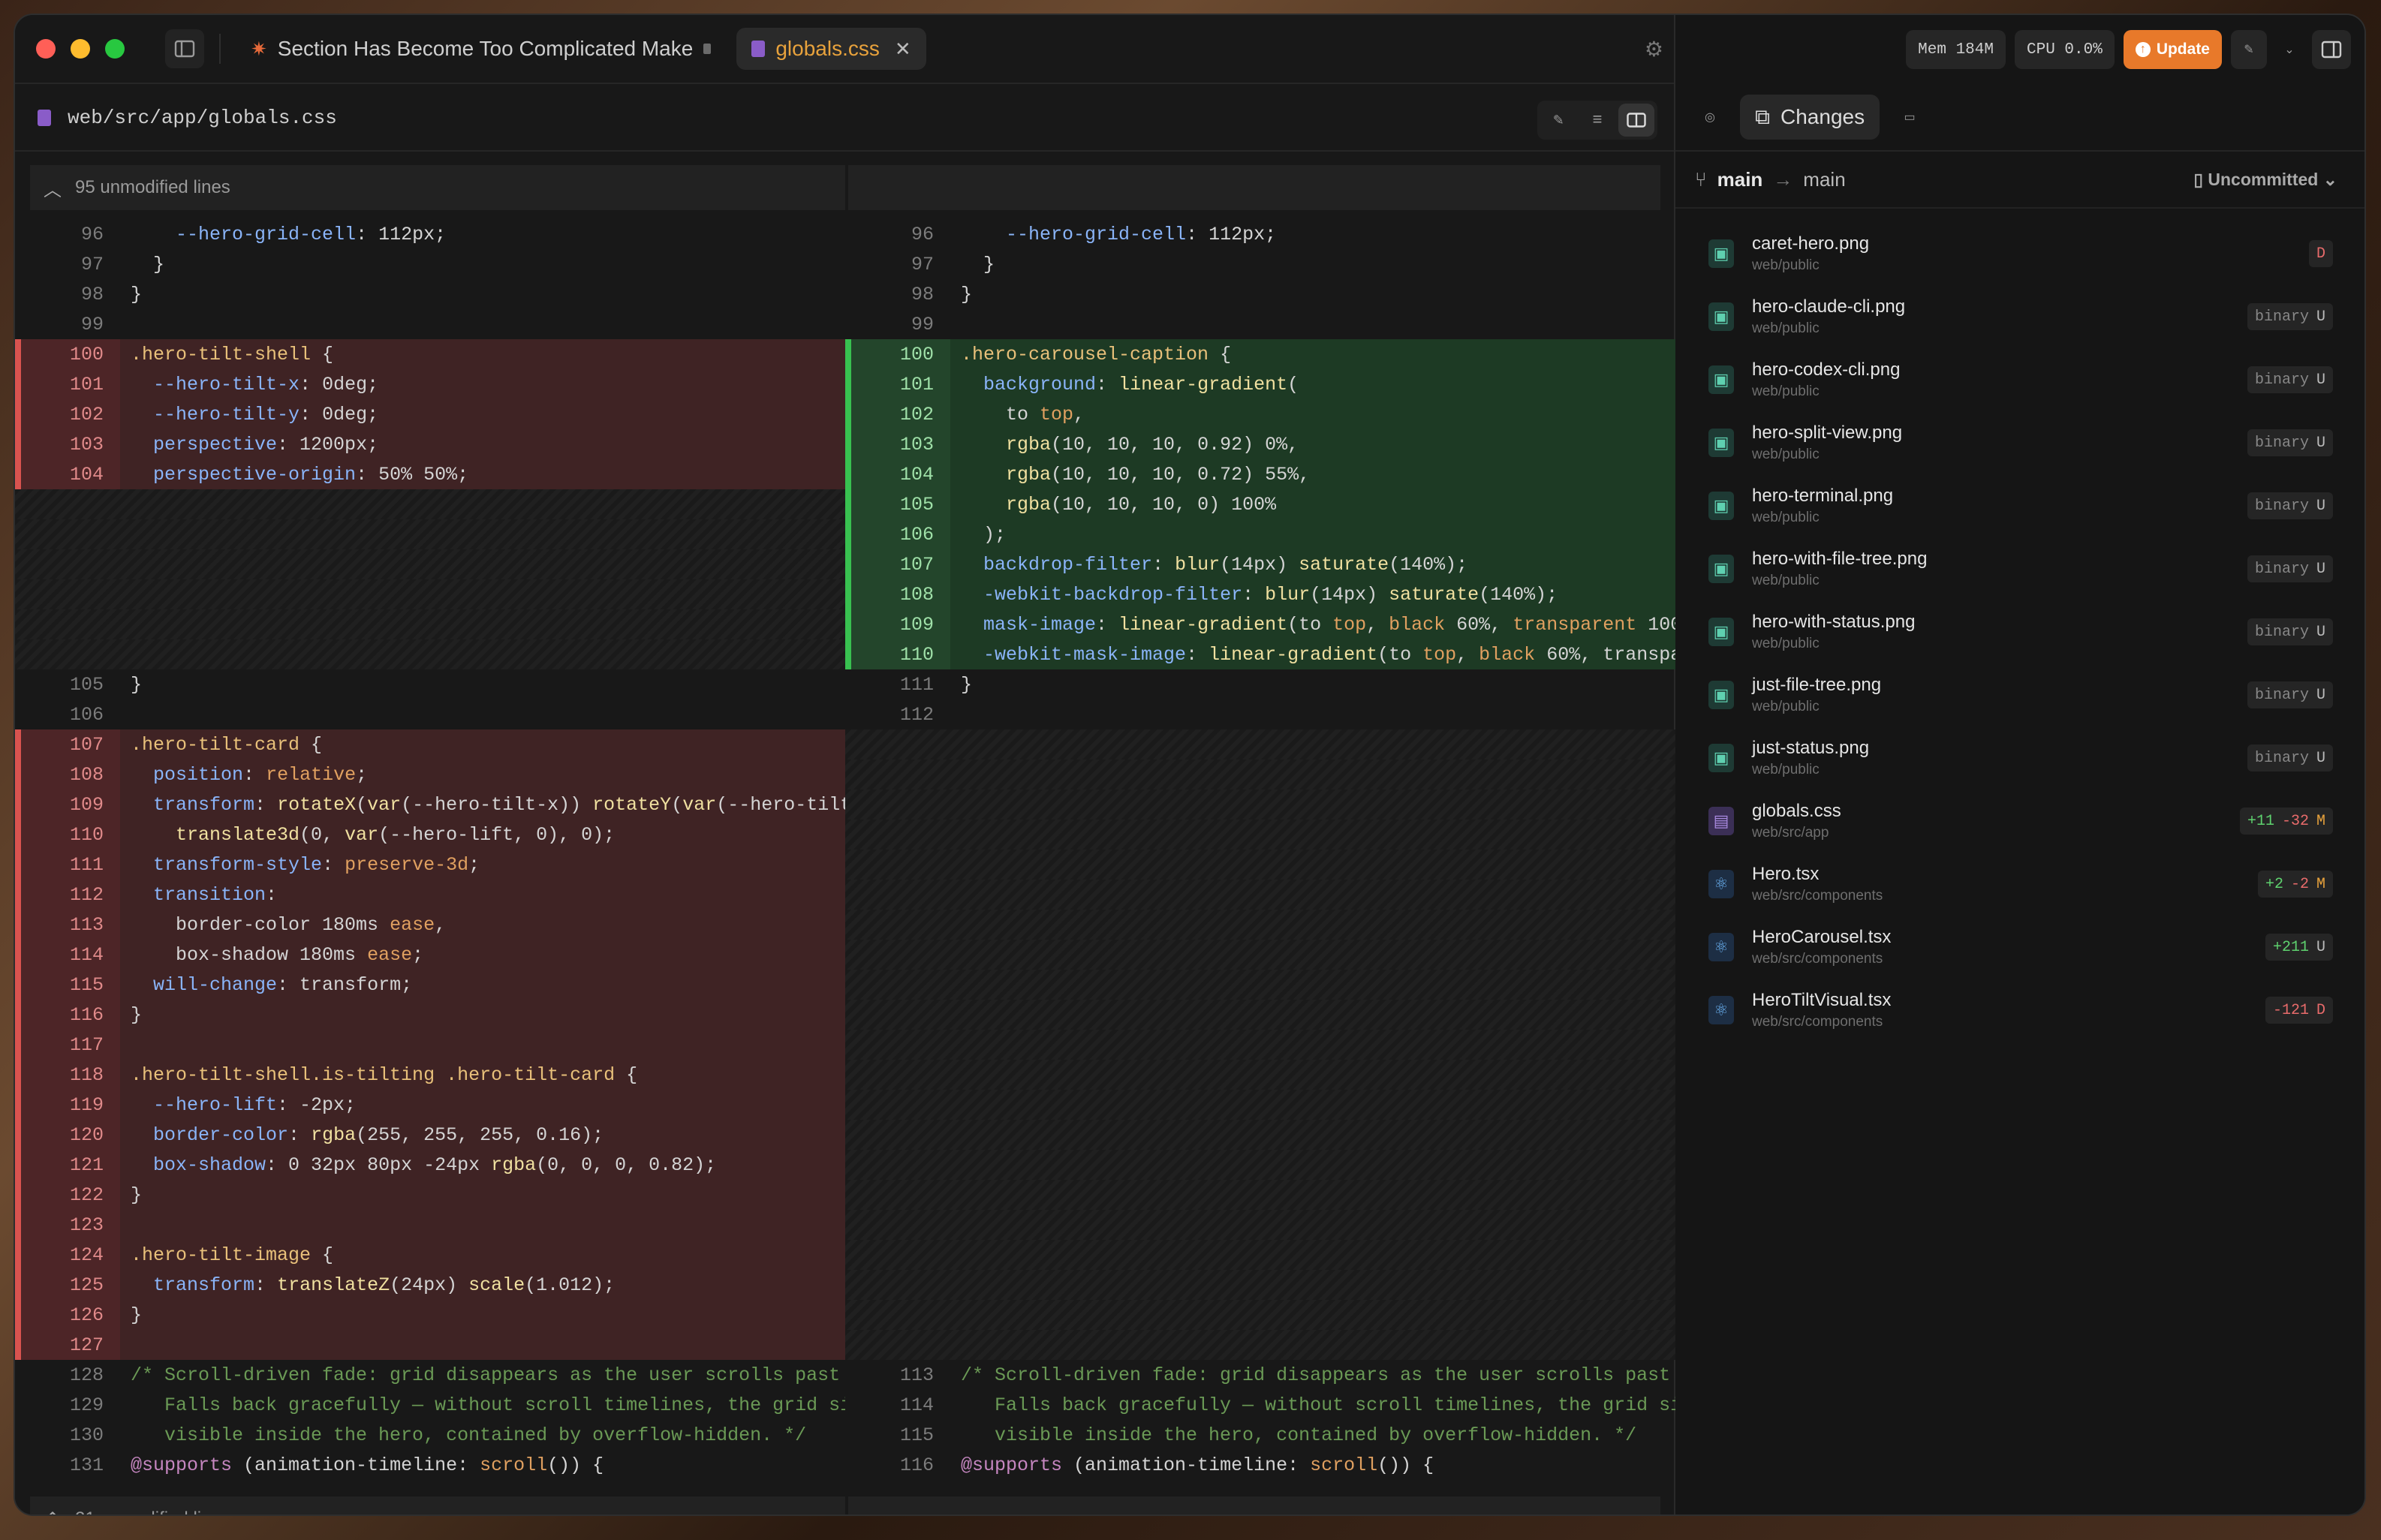  I want to click on tab-history-icon: ◎, so click(1709, 117).